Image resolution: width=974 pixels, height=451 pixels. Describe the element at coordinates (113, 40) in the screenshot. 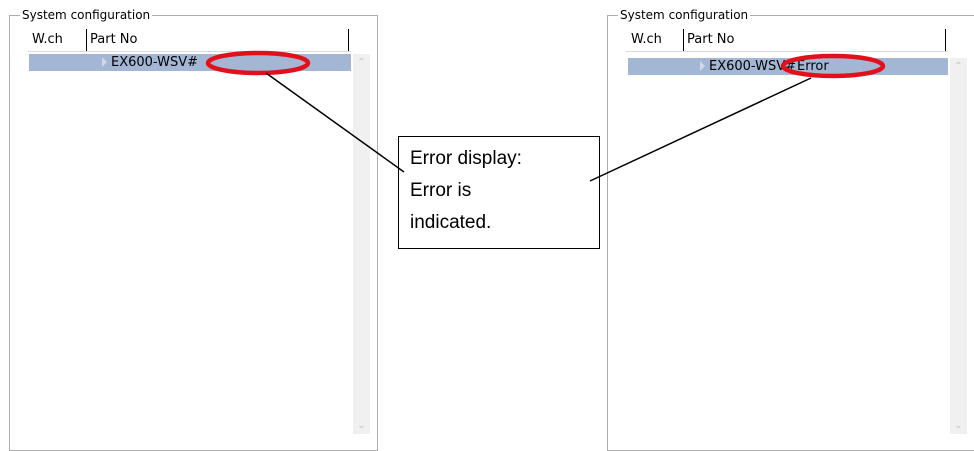

I see `left-column-part-no: Part No` at that location.